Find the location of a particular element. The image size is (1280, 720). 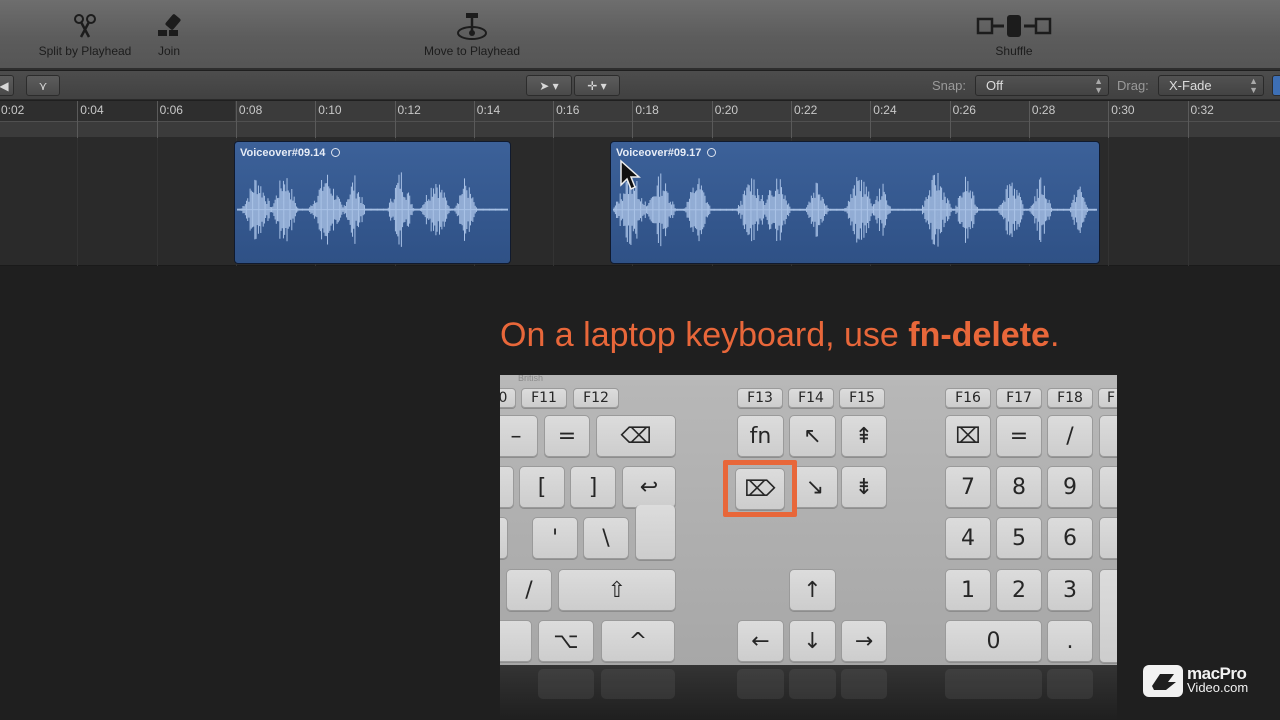

shuffle-button: Shuffle is located at coordinates (1014, 34).